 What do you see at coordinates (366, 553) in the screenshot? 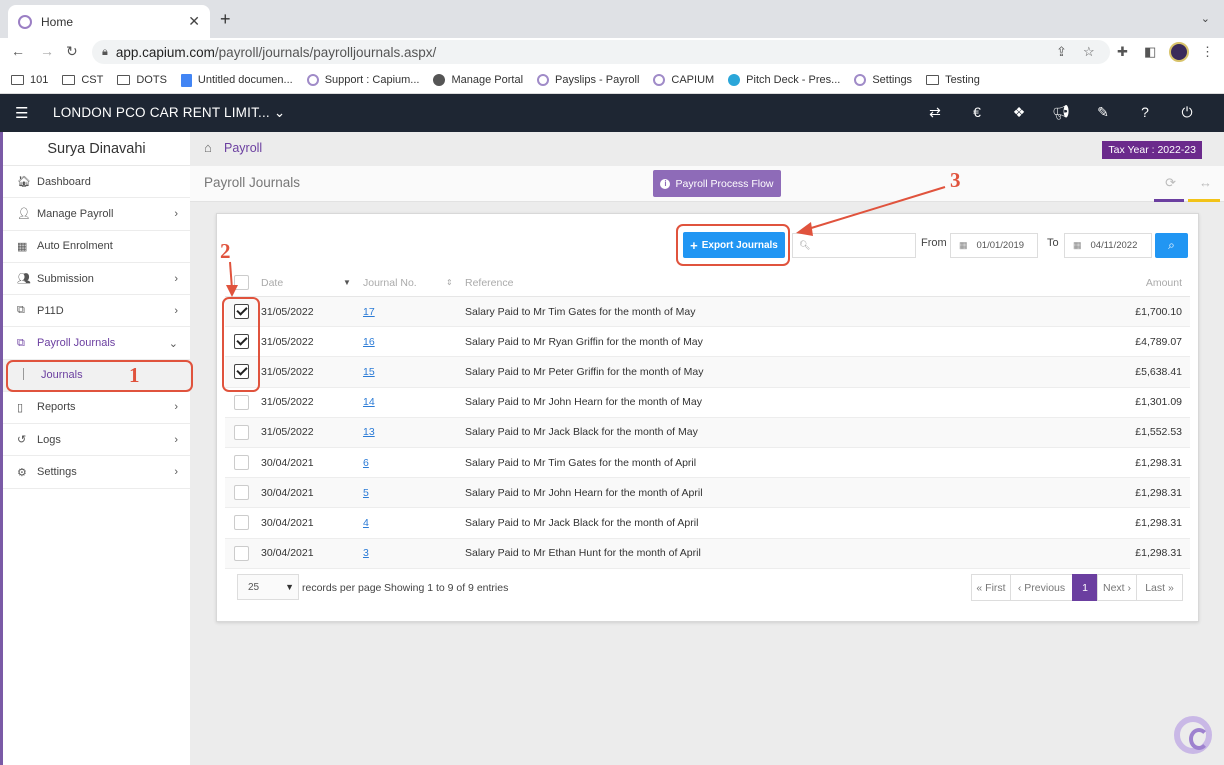
I see `journal-link: 3` at bounding box center [366, 553].